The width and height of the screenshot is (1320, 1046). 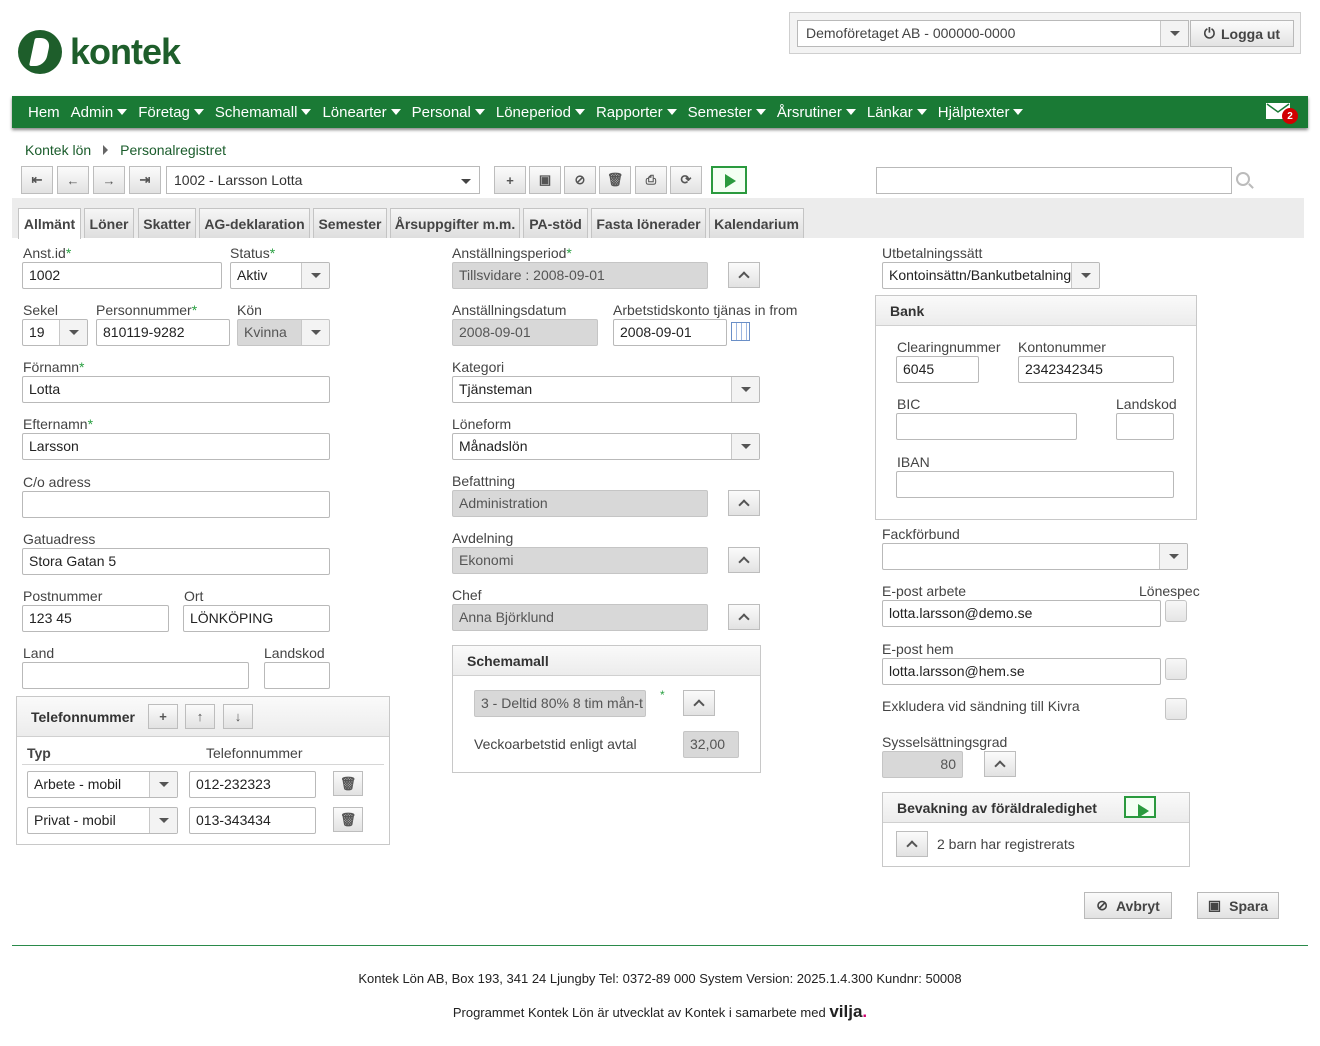 I want to click on gatuadress-field: Stora Gatan 5, so click(x=176, y=561).